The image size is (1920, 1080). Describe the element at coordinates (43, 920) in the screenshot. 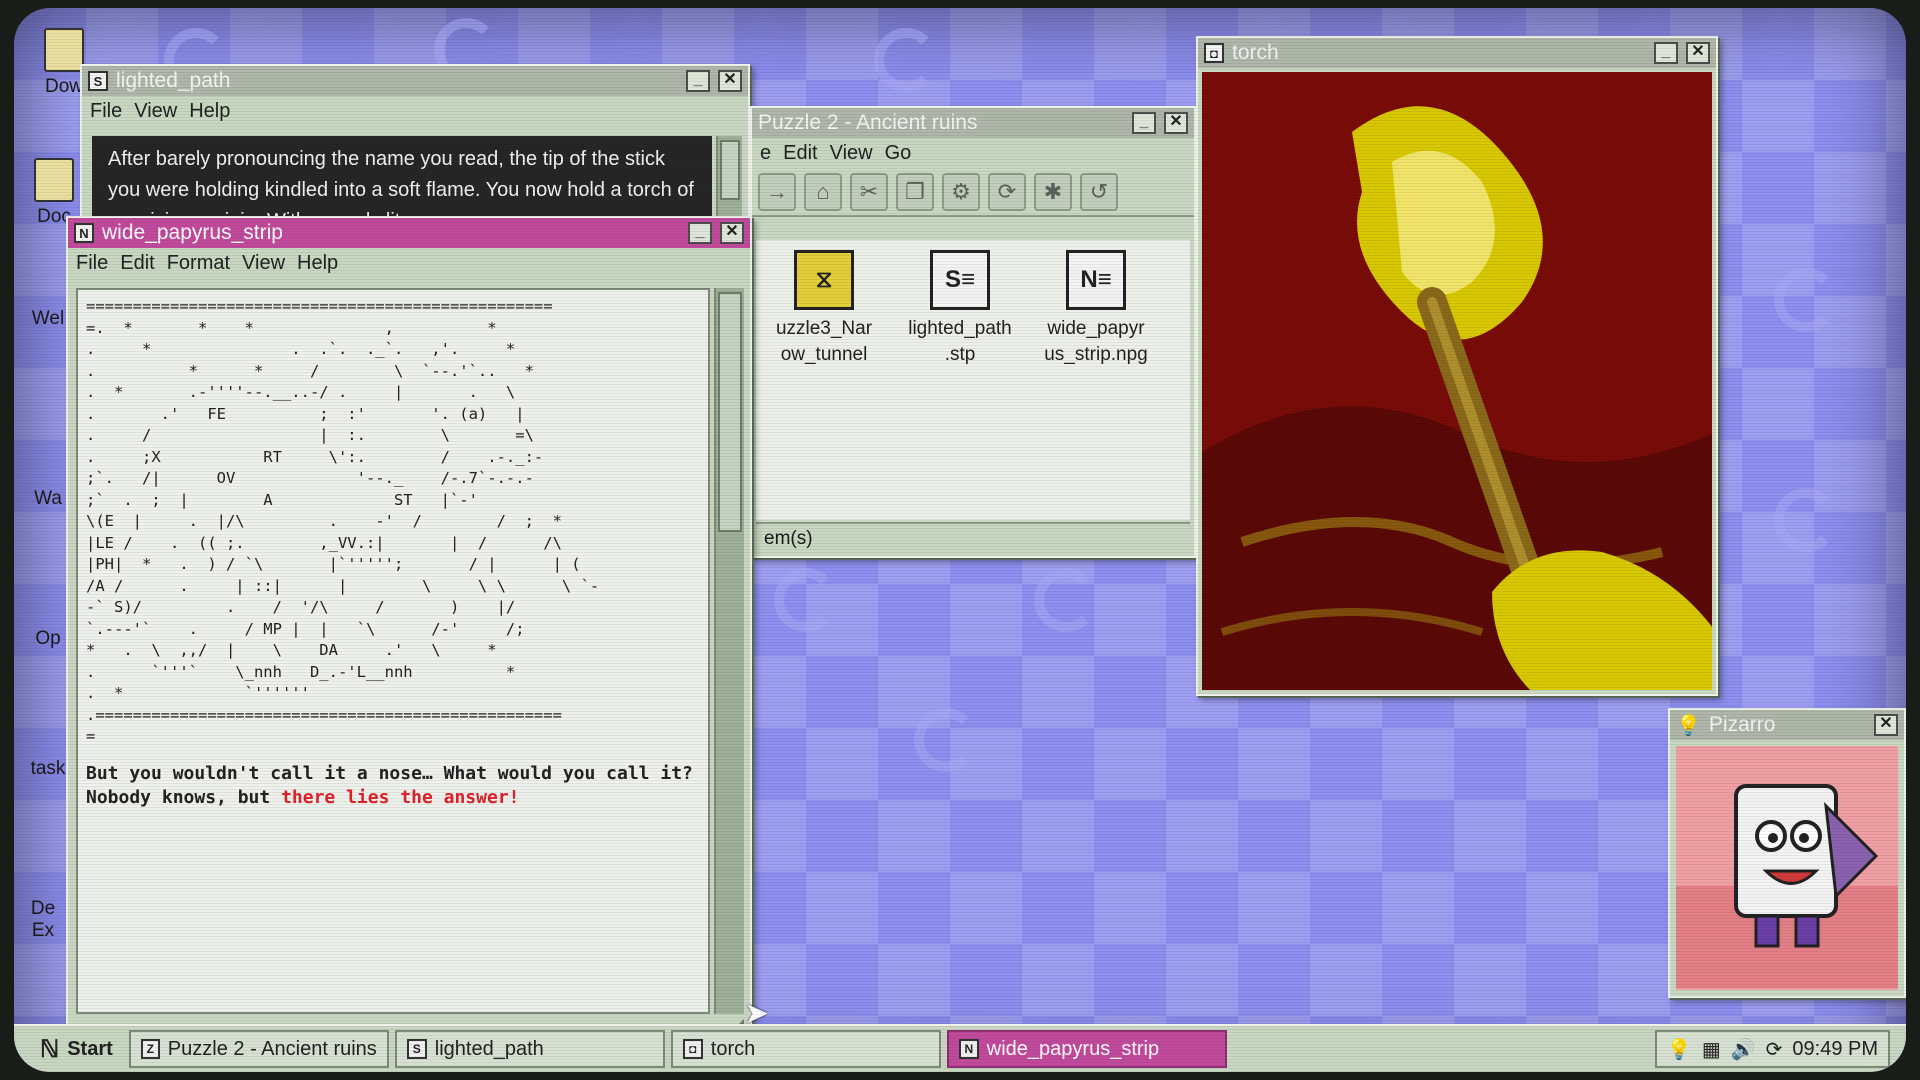

I see `desktop-icon-de-ex: De Ex` at that location.